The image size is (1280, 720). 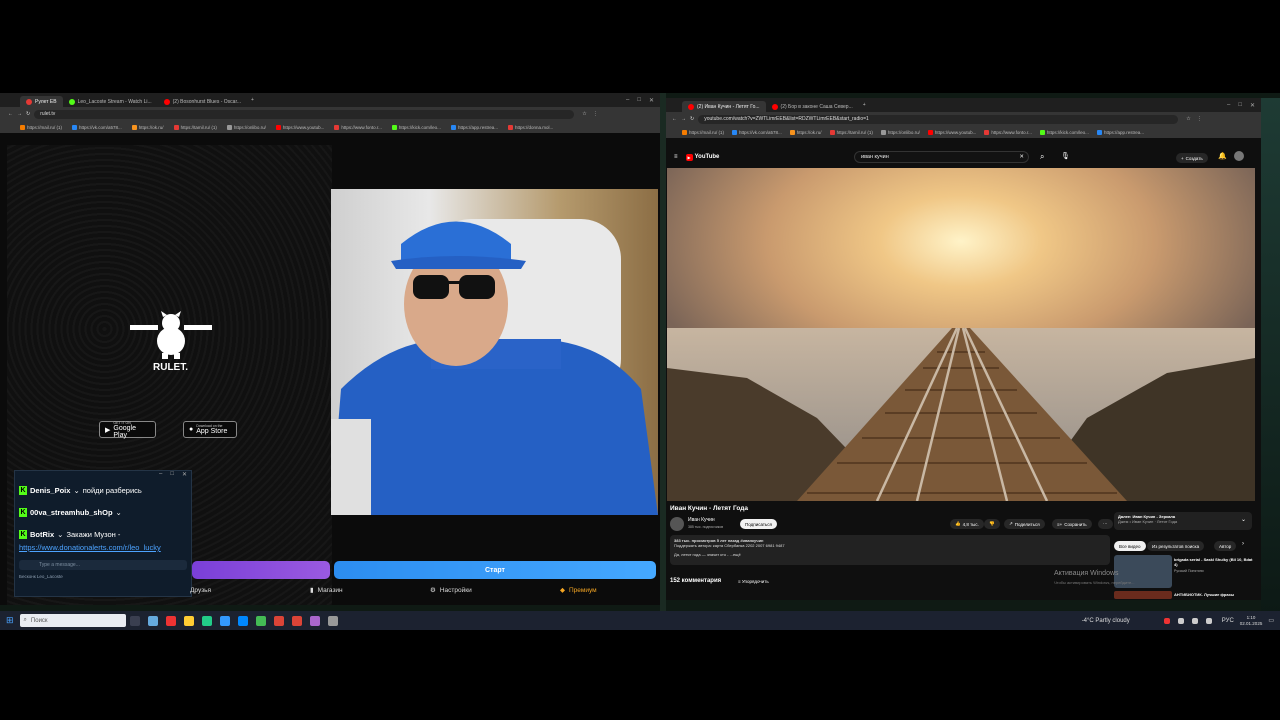 I want to click on start-button: Старт, so click(x=495, y=570).